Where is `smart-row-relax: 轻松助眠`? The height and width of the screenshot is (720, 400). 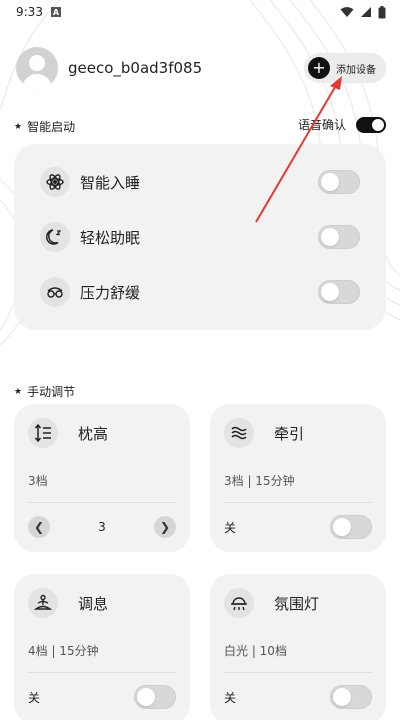
smart-row-relax: 轻松助眠 is located at coordinates (200, 237).